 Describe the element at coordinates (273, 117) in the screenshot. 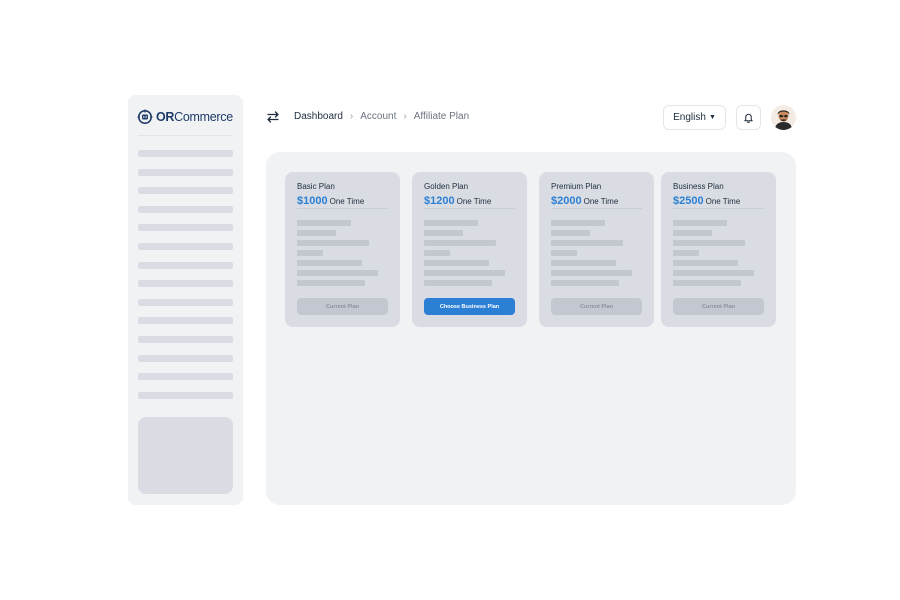

I see `swap-arrows-icon` at that location.